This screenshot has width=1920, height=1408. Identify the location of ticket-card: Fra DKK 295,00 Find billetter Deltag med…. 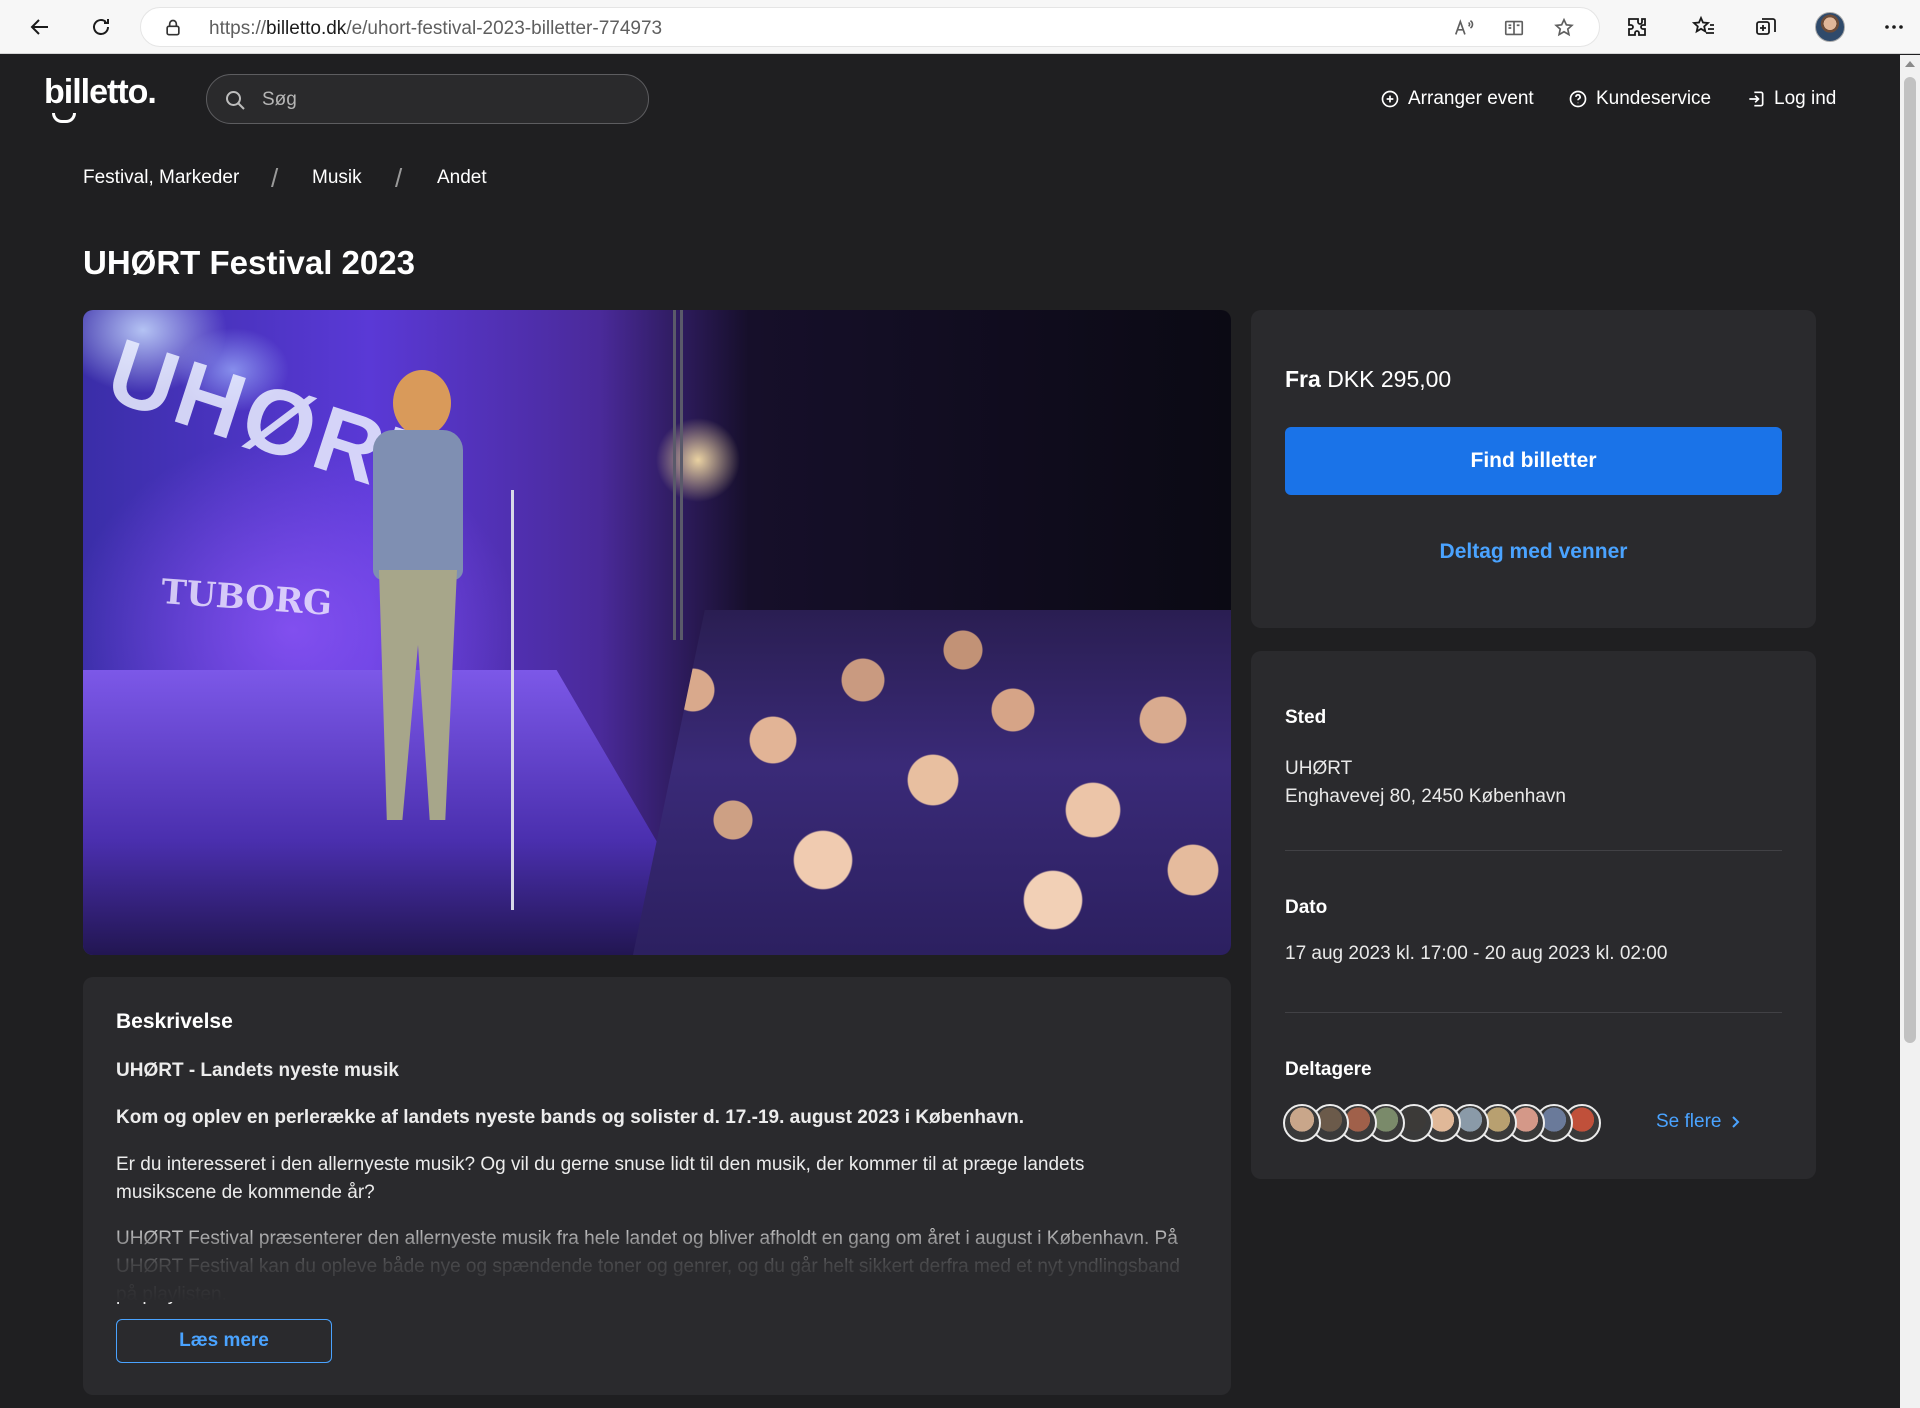
(1533, 469).